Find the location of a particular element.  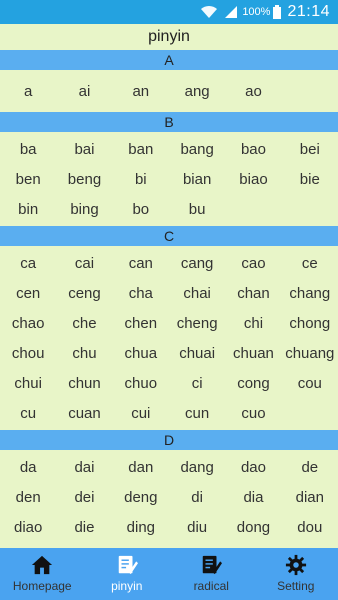

pinyin-syllable: dao is located at coordinates (253, 467).